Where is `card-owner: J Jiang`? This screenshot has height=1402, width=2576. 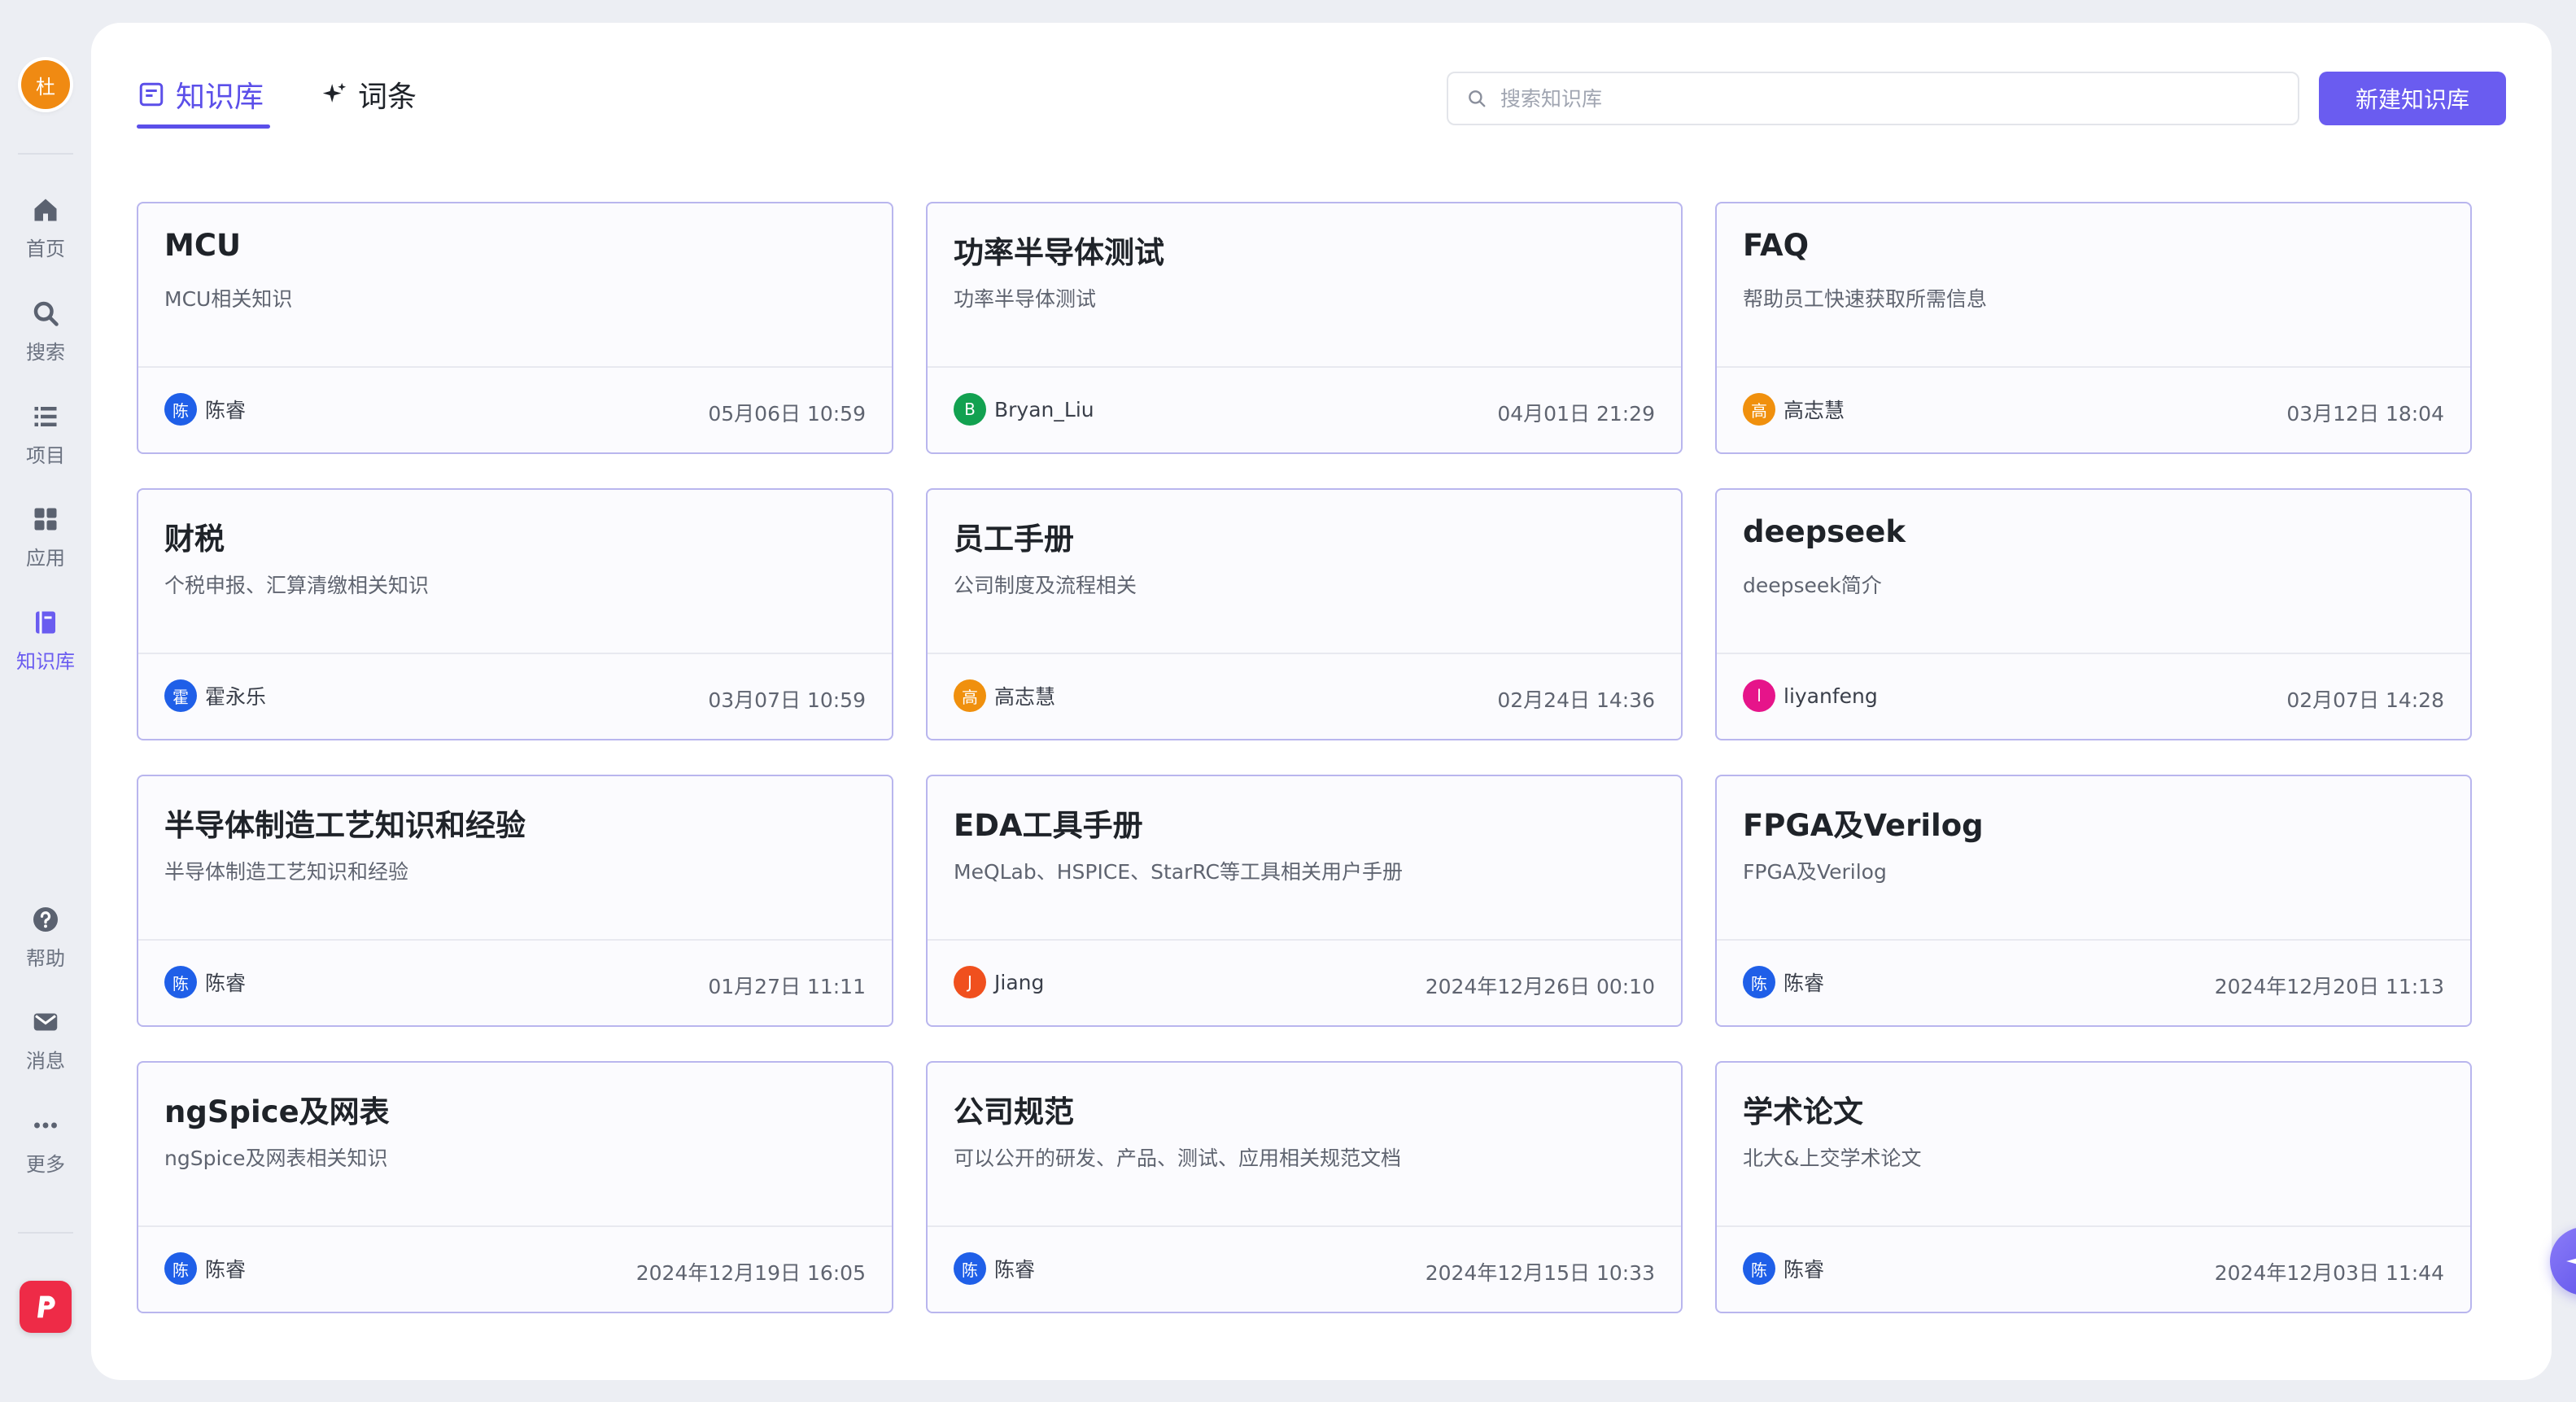 card-owner: J Jiang is located at coordinates (999, 982).